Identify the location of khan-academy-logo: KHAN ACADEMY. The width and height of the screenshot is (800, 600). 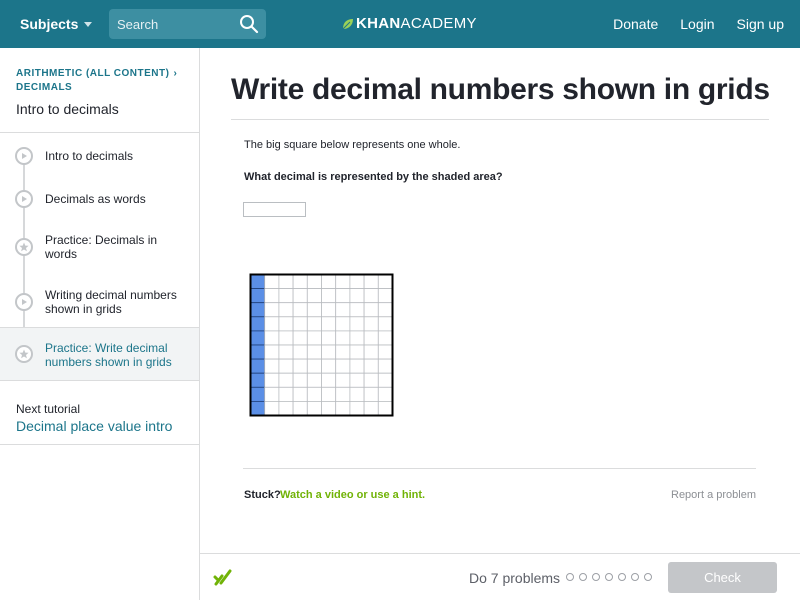
(409, 23).